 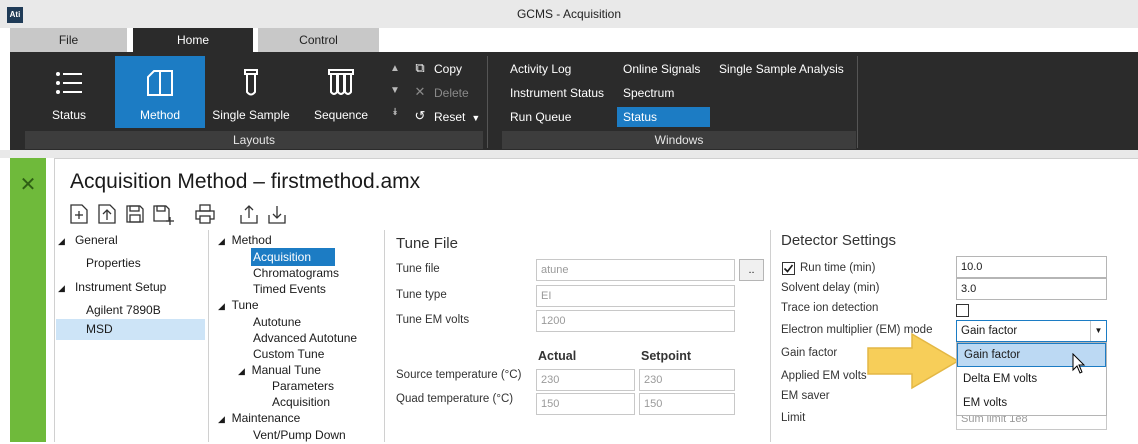 What do you see at coordinates (245, 181) in the screenshot?
I see `page-title: Acquisition Method – firstmethod.amx` at bounding box center [245, 181].